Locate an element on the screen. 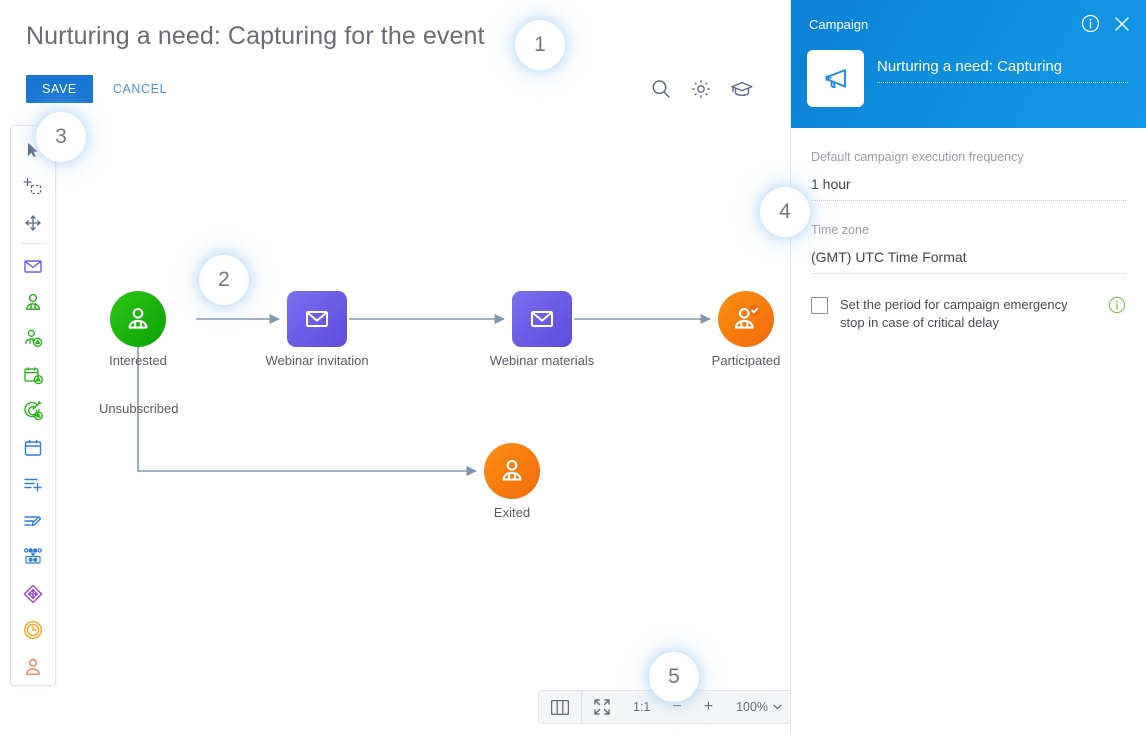 The height and width of the screenshot is (733, 1146). participated-icon is located at coordinates (746, 319).